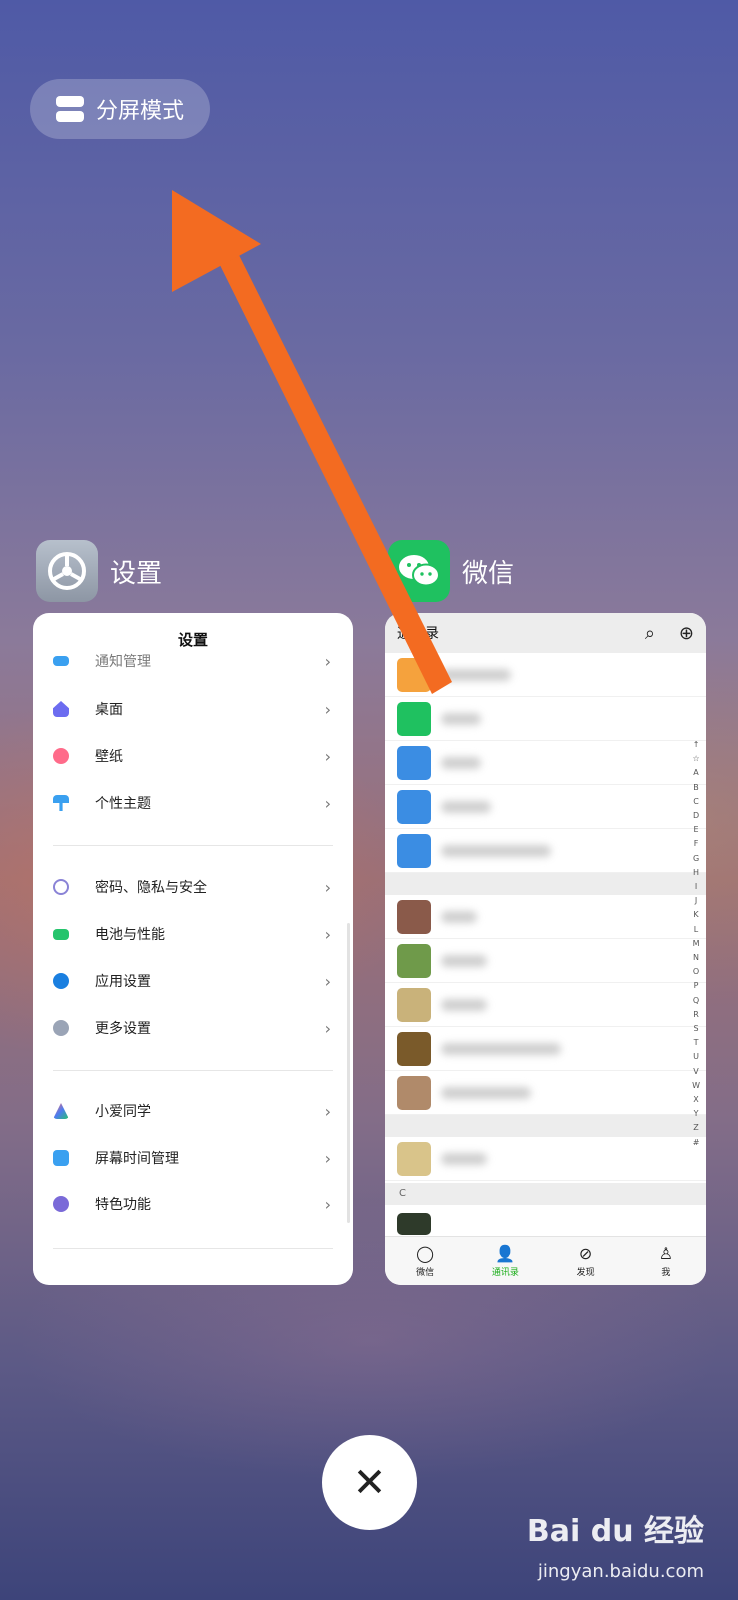  I want to click on close-icon: ✕, so click(369, 1482).